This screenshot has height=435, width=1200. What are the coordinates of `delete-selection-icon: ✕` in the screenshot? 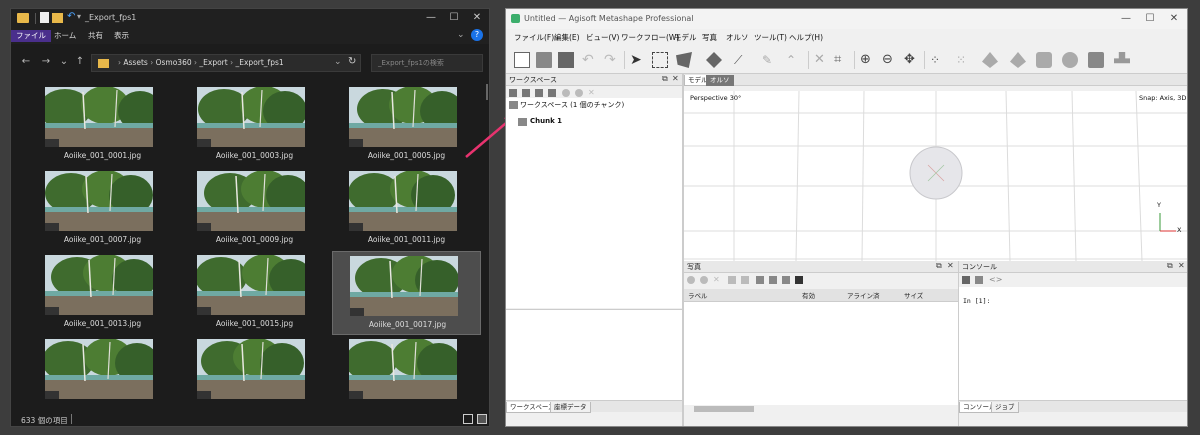 It's located at (822, 60).